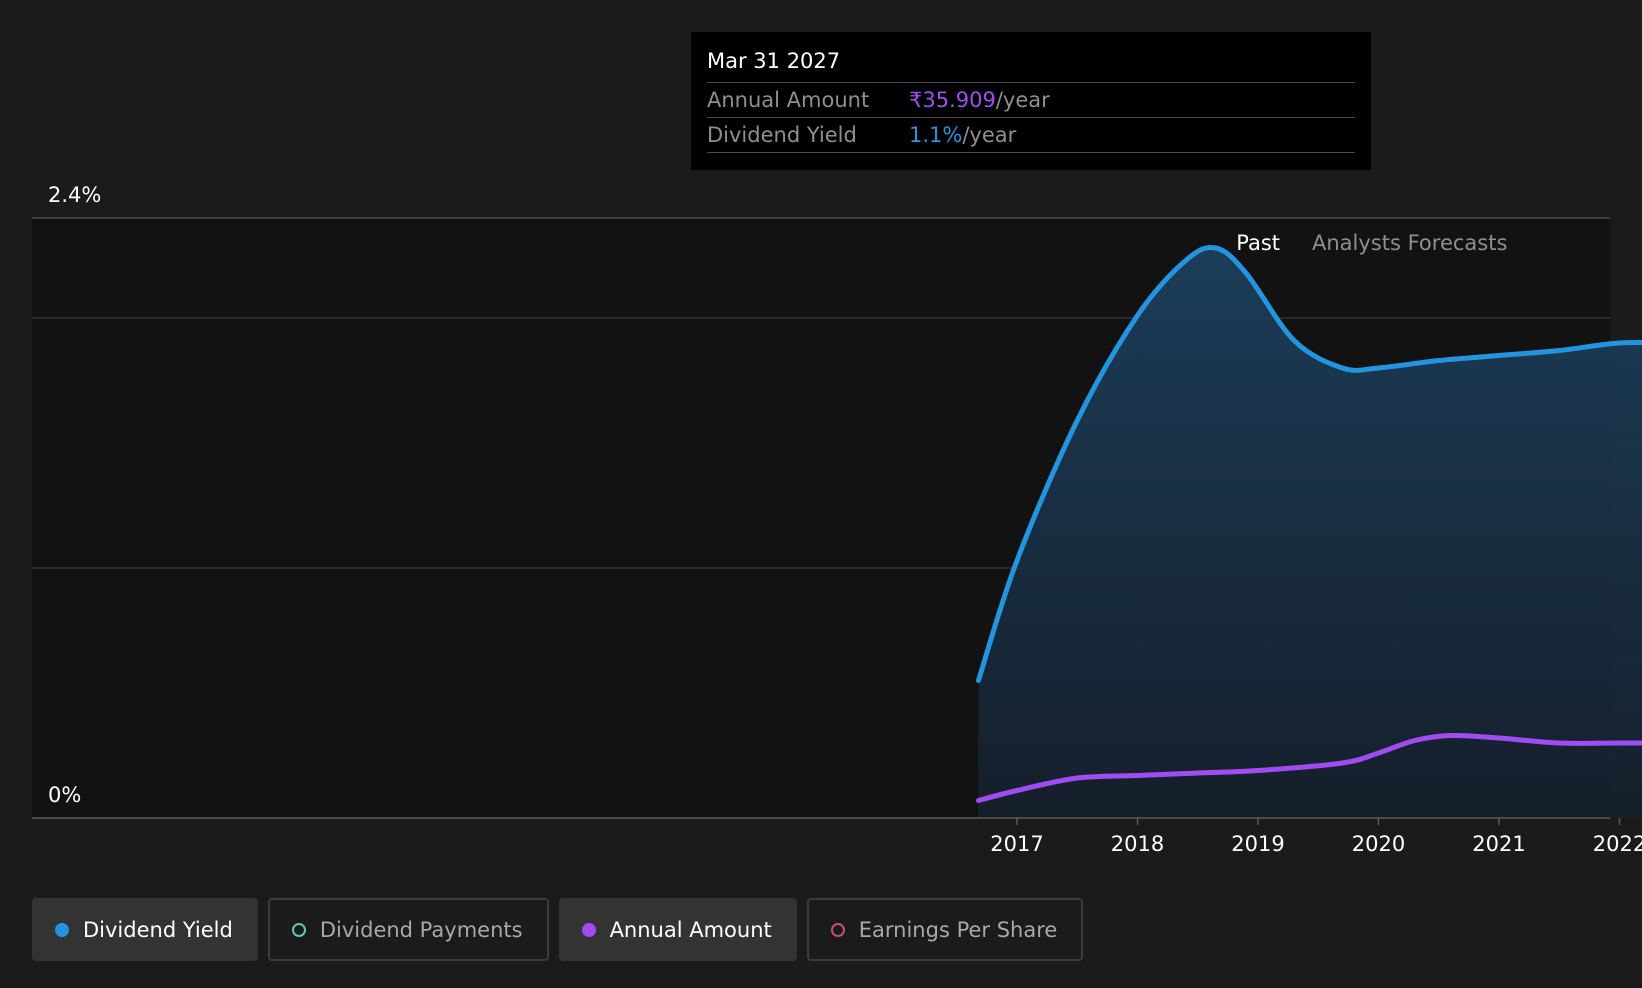 The width and height of the screenshot is (1642, 988). I want to click on legend-dividend-payments: Dividend Payments, so click(408, 929).